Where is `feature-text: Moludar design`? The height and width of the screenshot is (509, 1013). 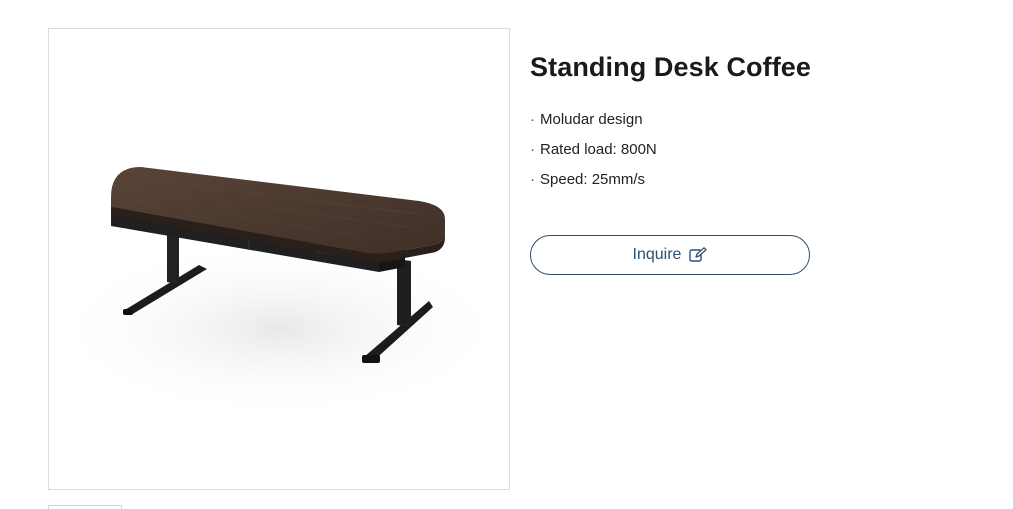
feature-text: Moludar design is located at coordinates (591, 119).